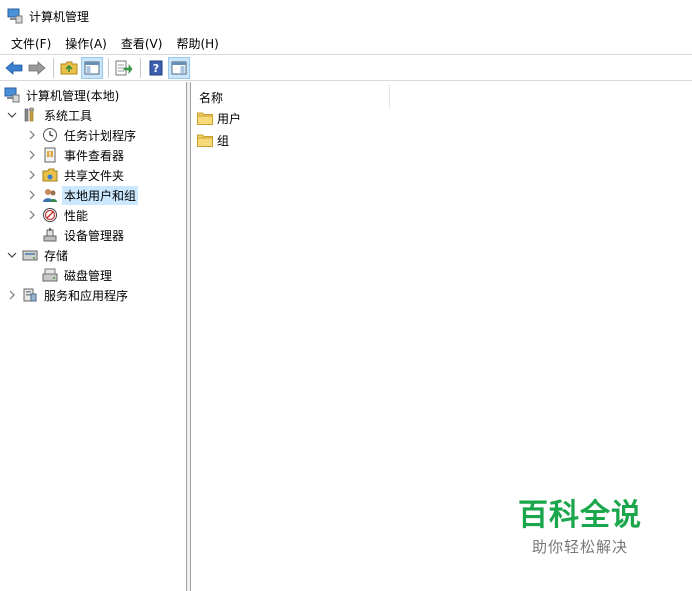  What do you see at coordinates (100, 195) in the screenshot?
I see `tree-item-label: 本地用户和组` at bounding box center [100, 195].